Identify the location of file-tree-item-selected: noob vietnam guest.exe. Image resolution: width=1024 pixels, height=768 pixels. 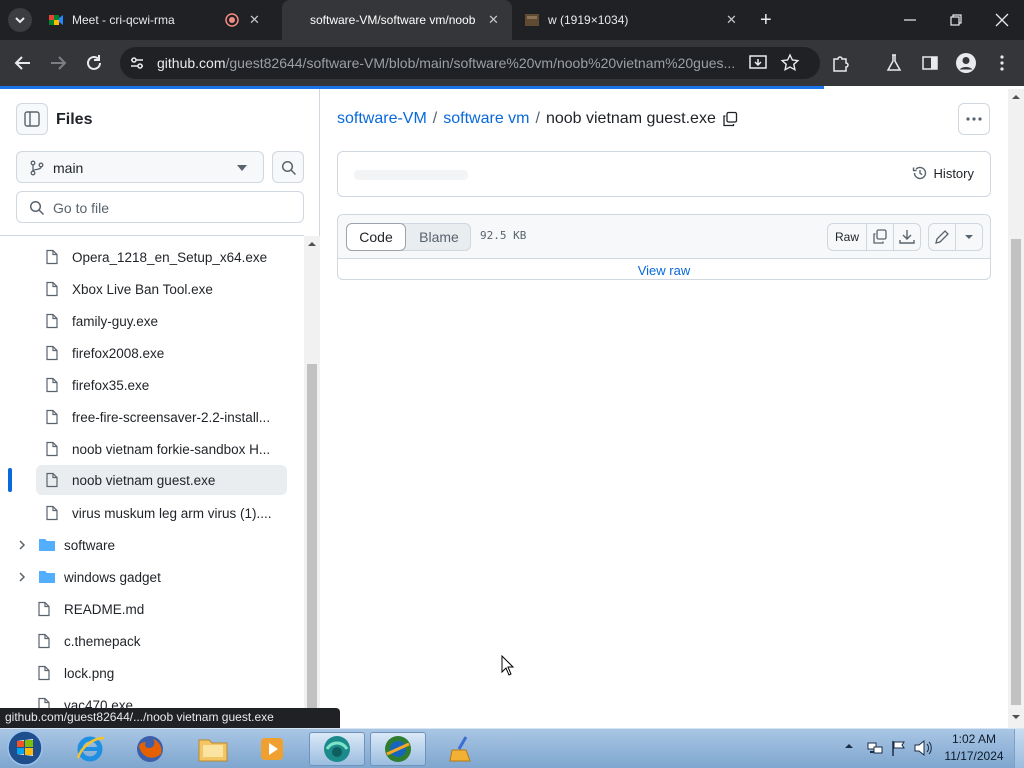
(166, 480).